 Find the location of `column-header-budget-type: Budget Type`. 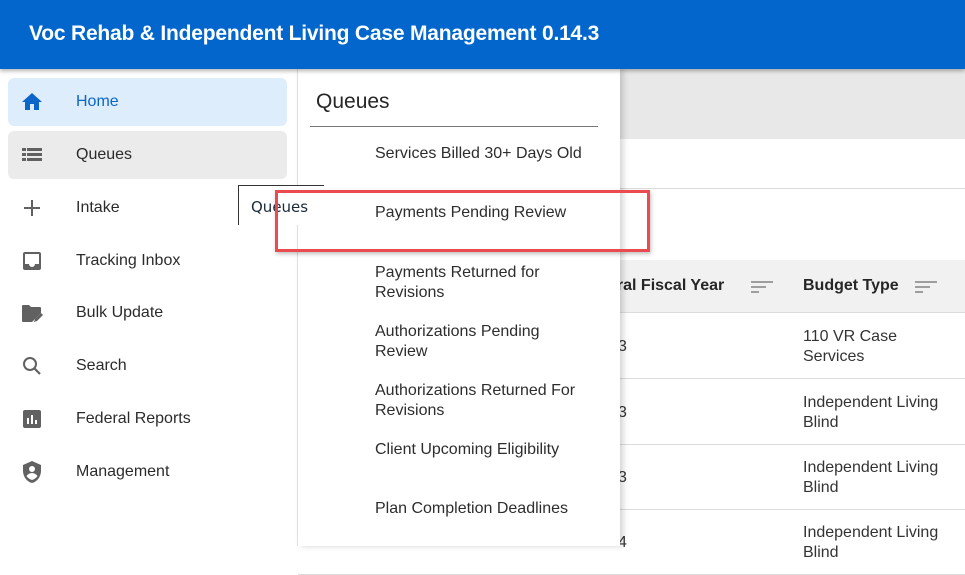

column-header-budget-type: Budget Type is located at coordinates (851, 286).